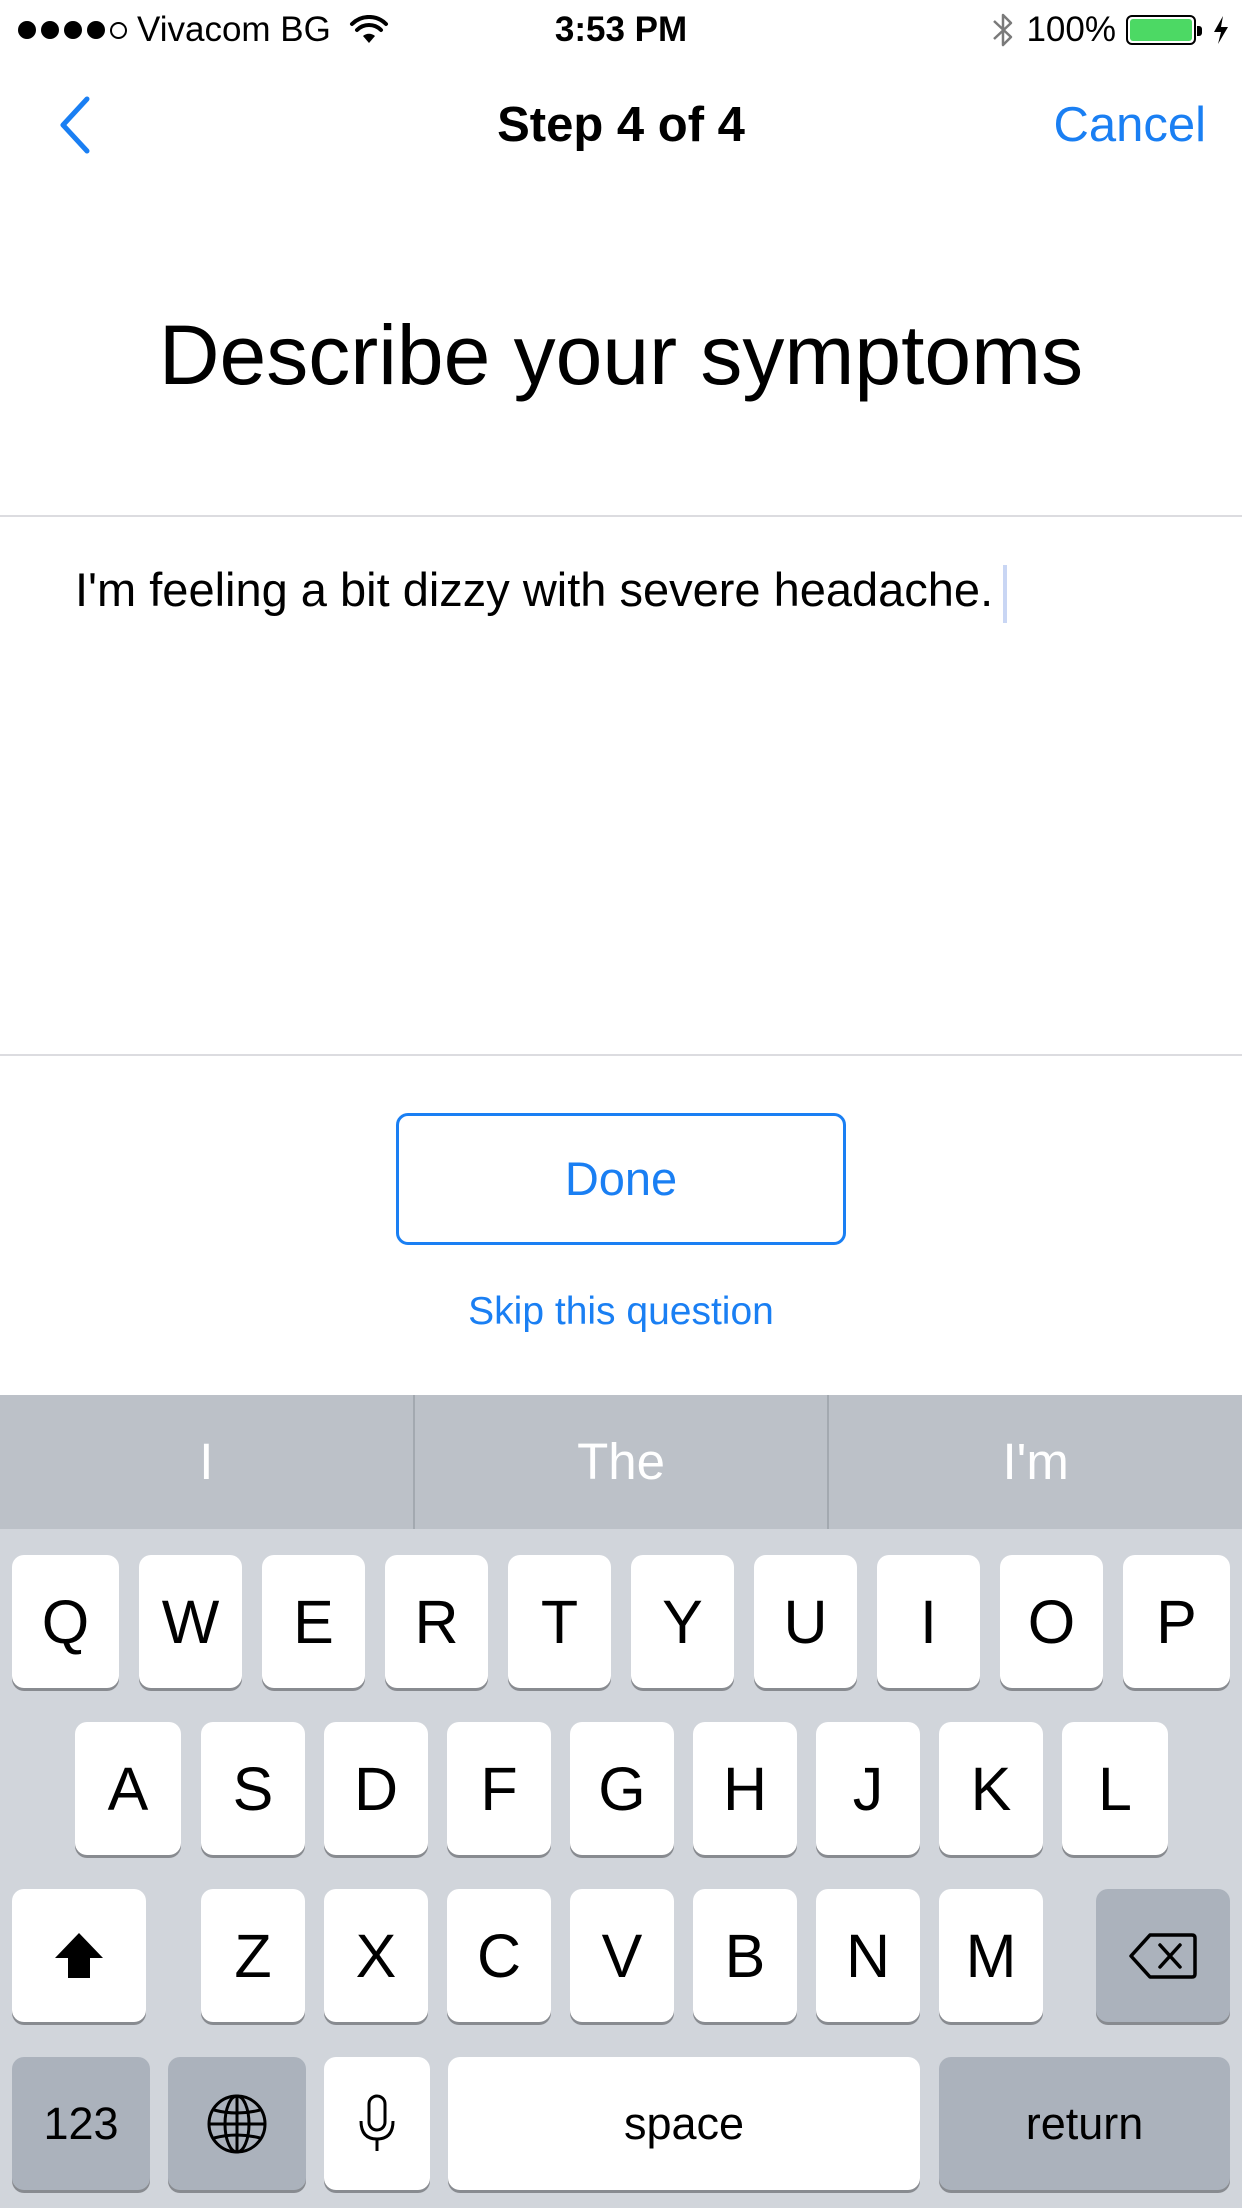  I want to click on key-n: N, so click(868, 1955).